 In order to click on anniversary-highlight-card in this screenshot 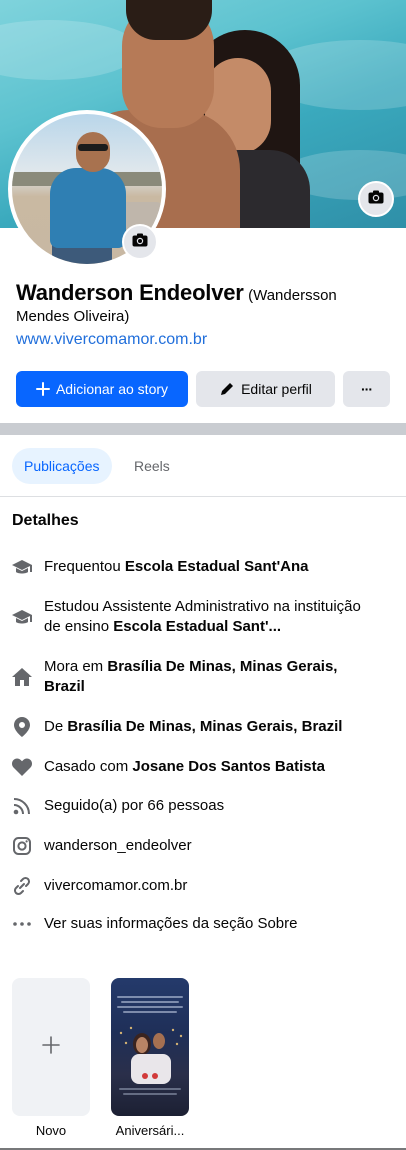, I will do `click(150, 1047)`.